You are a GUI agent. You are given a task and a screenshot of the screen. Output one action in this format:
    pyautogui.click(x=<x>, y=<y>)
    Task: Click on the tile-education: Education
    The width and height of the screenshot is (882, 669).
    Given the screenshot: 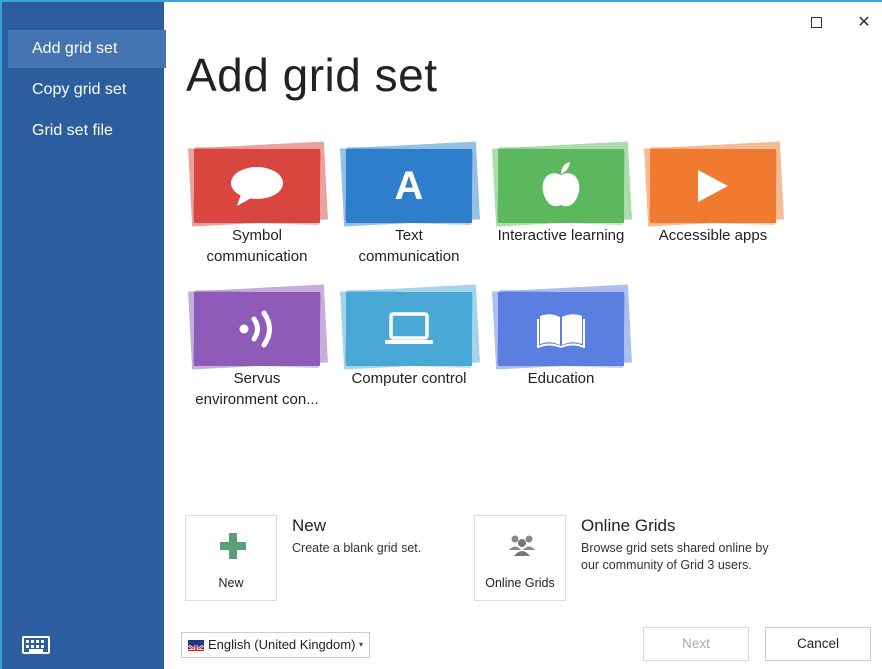 What is the action you would take?
    pyautogui.click(x=561, y=351)
    